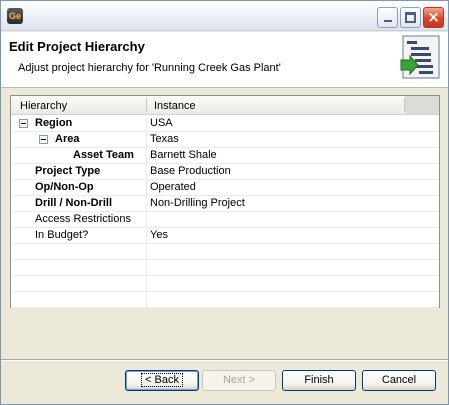 This screenshot has height=405, width=449. What do you see at coordinates (175, 106) in the screenshot?
I see `column-header-instance: Instance` at bounding box center [175, 106].